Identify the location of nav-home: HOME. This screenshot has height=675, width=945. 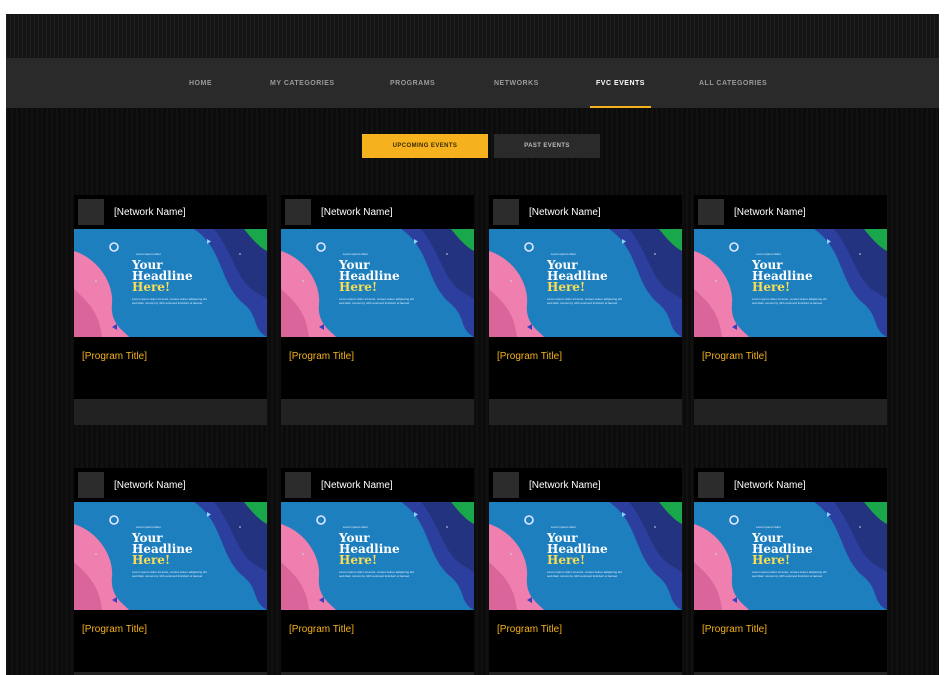
(200, 83).